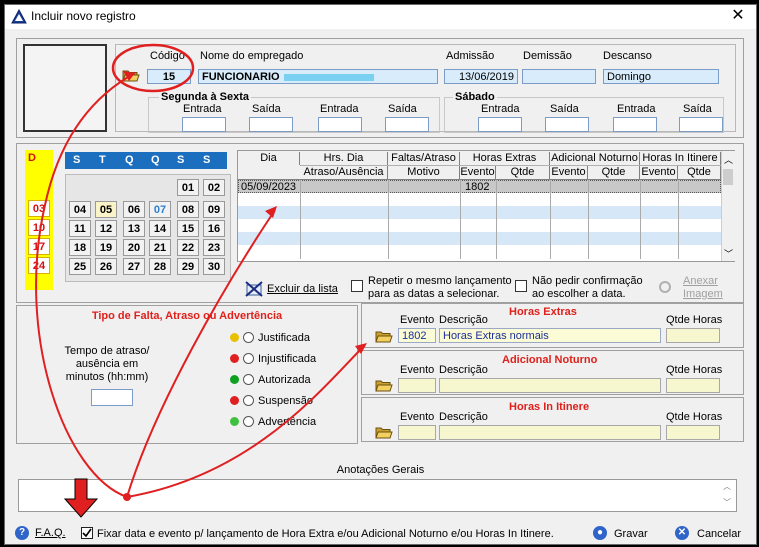 The width and height of the screenshot is (759, 547). Describe the element at coordinates (682, 533) in the screenshot. I see `cancel-icon: ✕` at that location.